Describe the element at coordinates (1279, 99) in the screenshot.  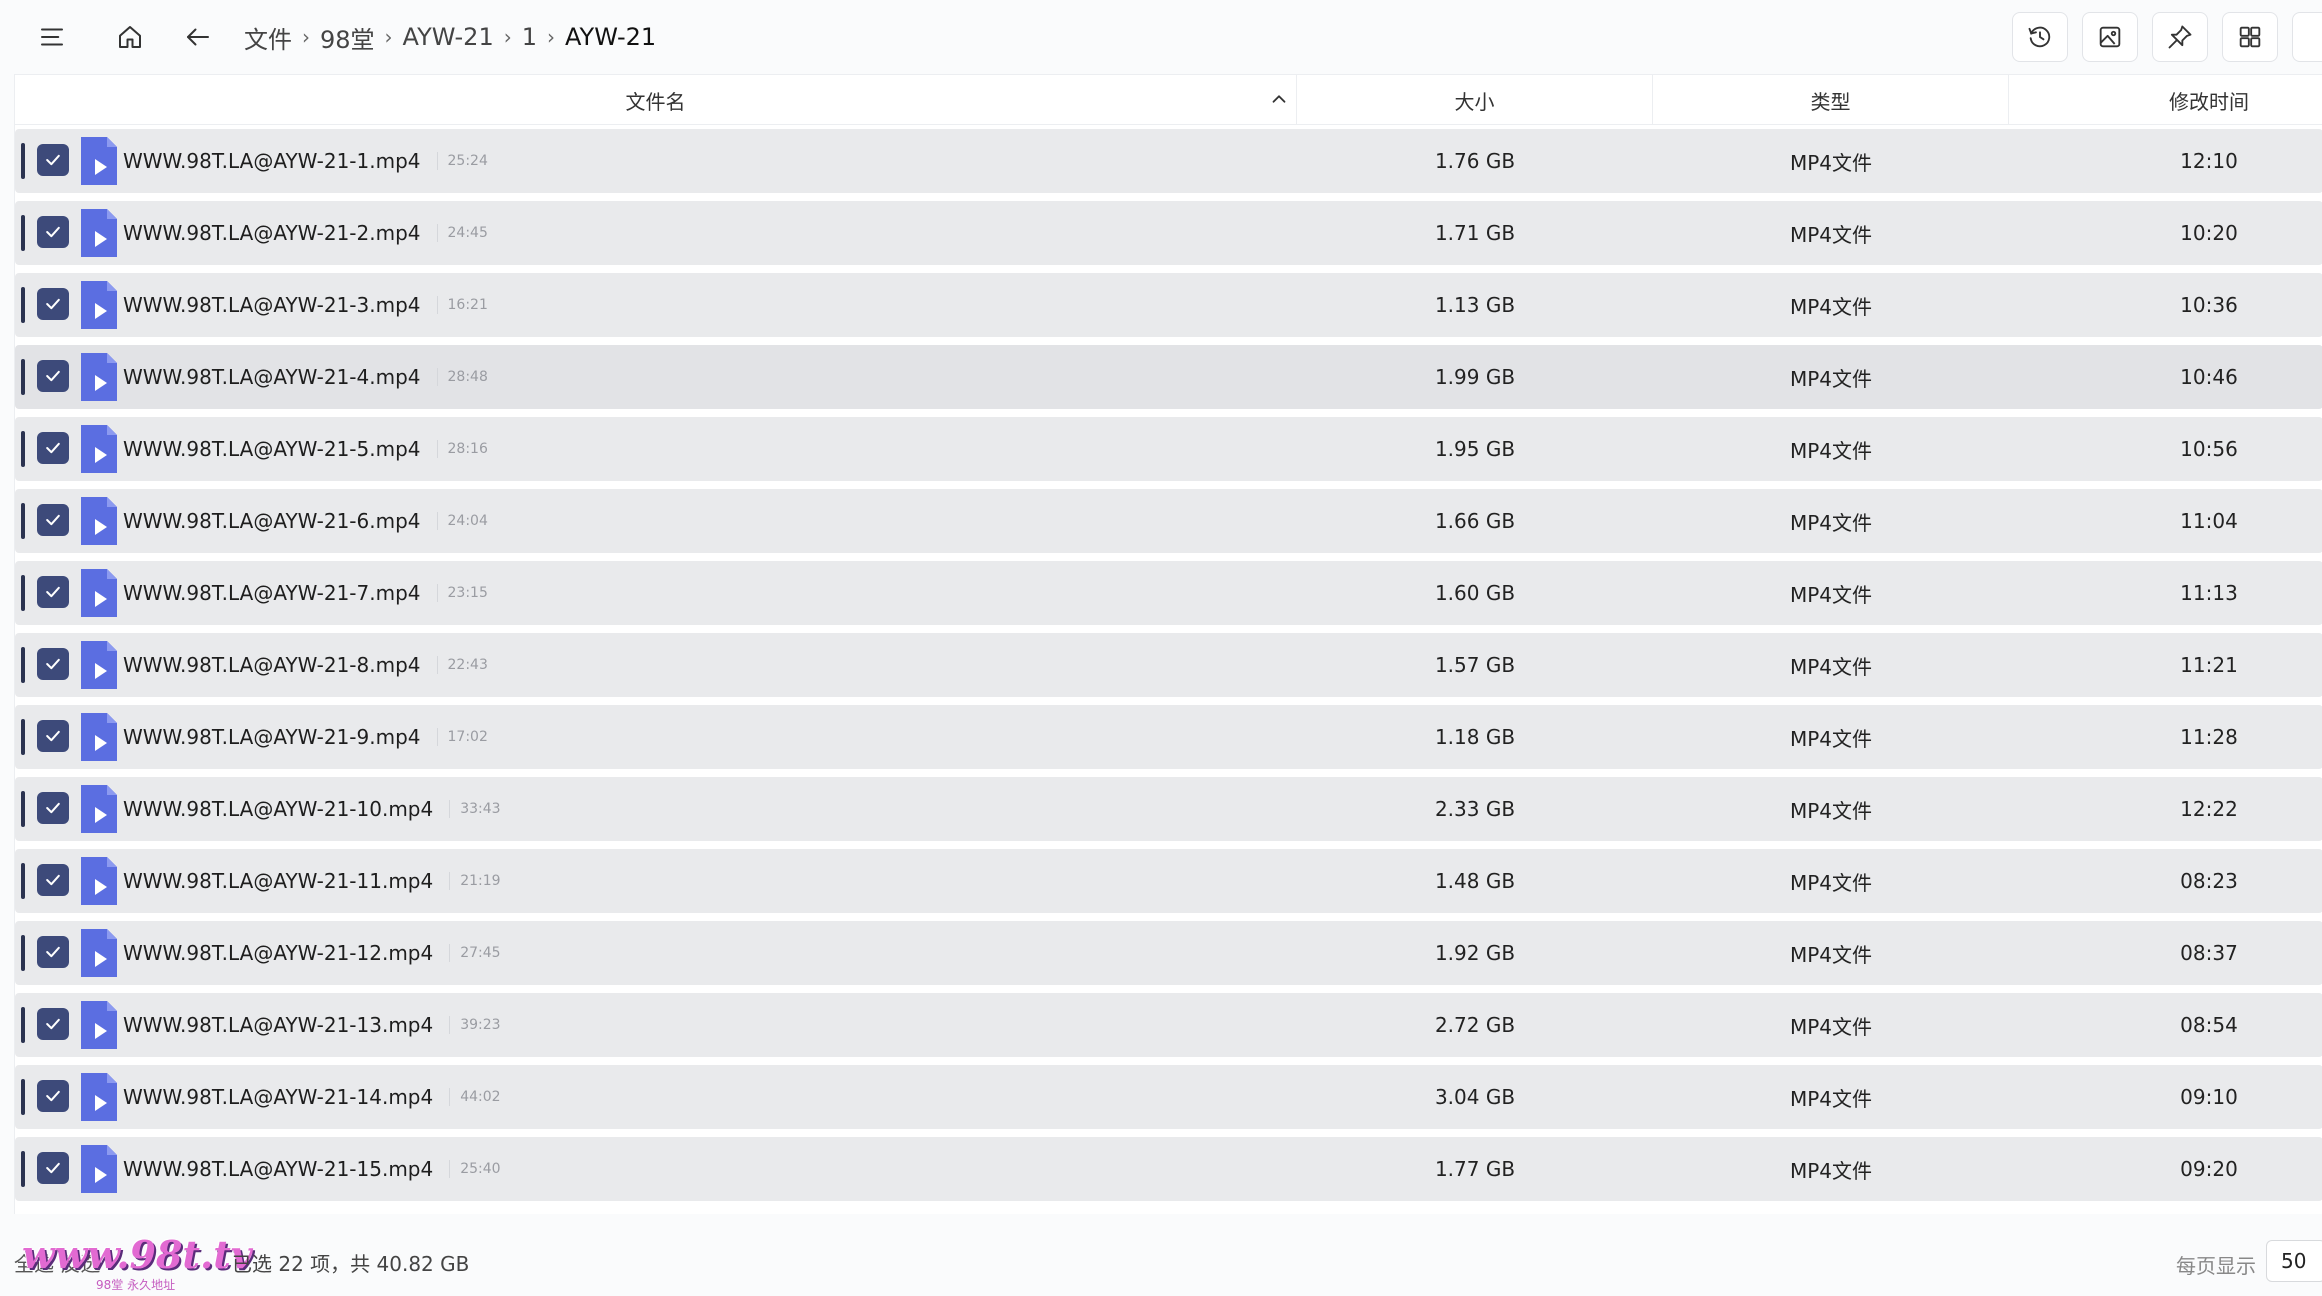
I see `sort-ascending-icon` at that location.